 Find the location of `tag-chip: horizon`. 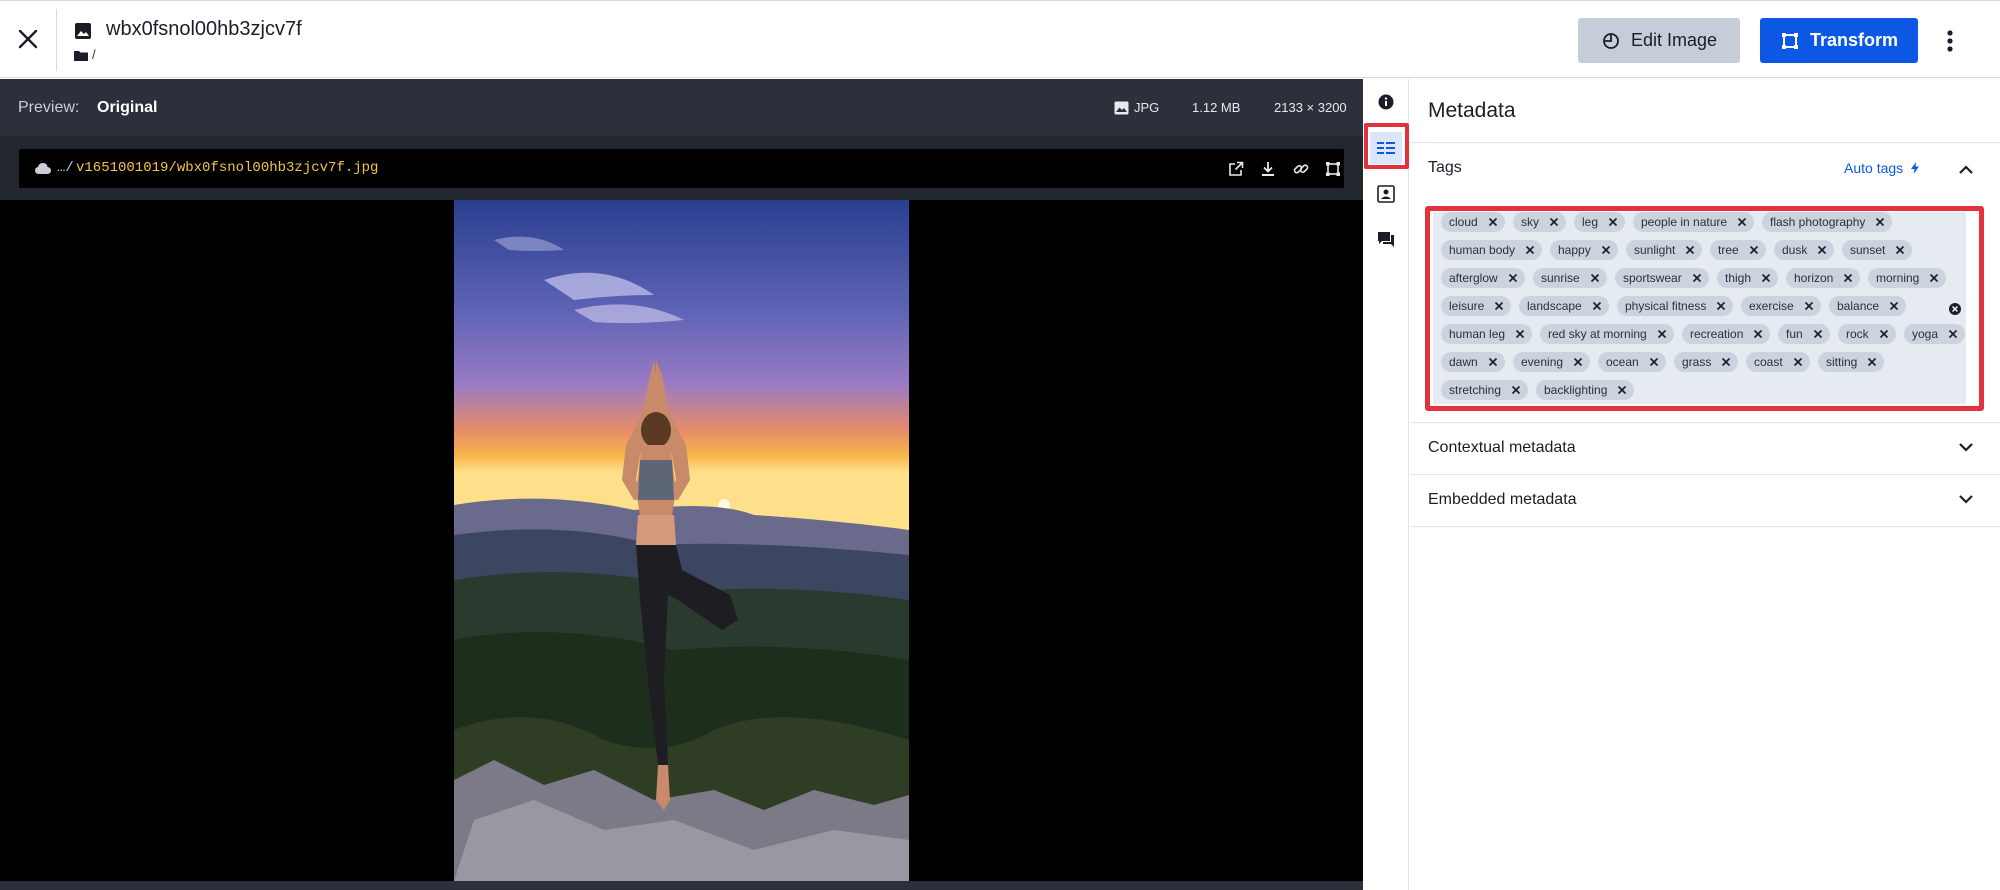

tag-chip: horizon is located at coordinates (1823, 278).